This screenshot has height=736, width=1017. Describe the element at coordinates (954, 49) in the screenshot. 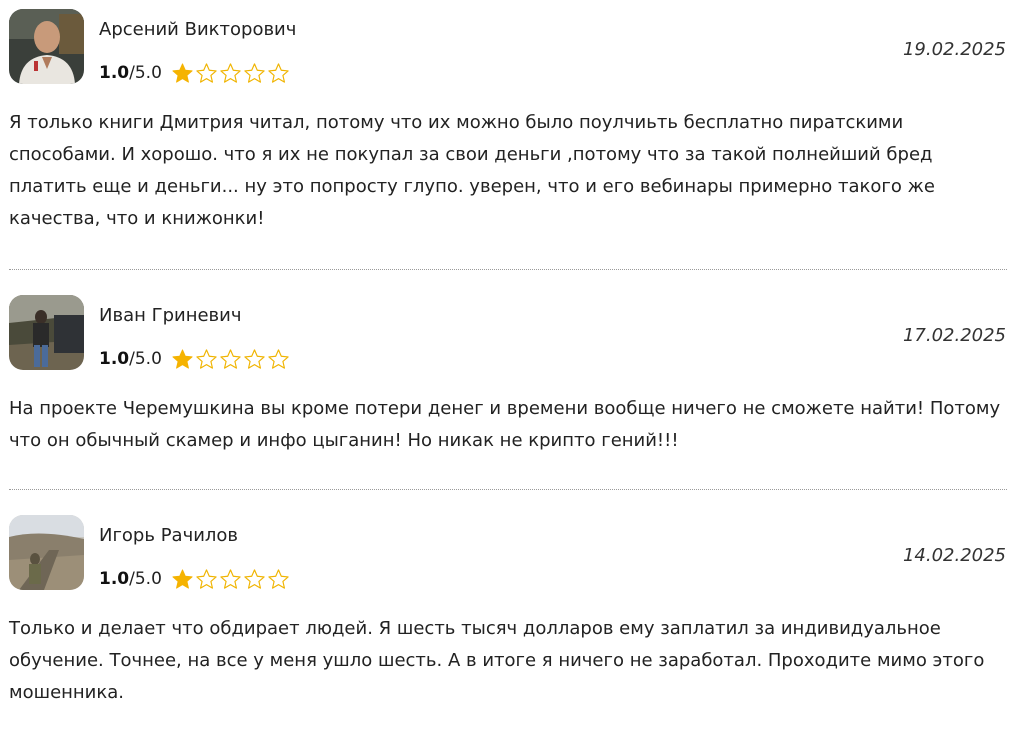

I see `review-date: 19.02.2025` at that location.